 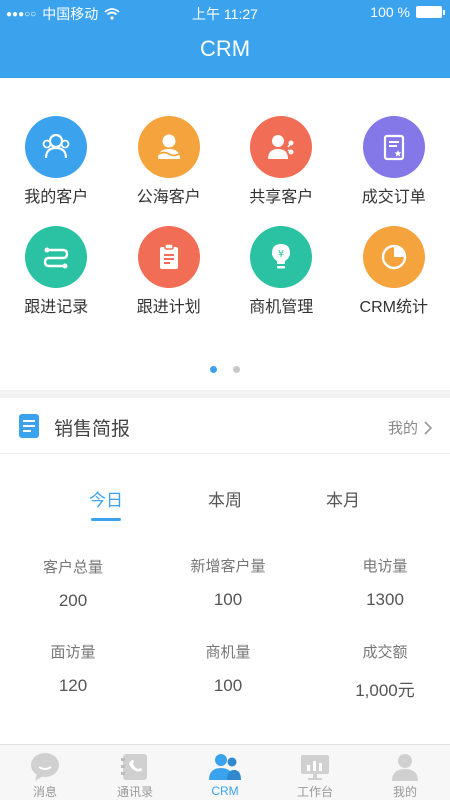 What do you see at coordinates (225, 12) in the screenshot?
I see `status-bar: ●●●○○ 中国移动 上午 11:27 100 %` at bounding box center [225, 12].